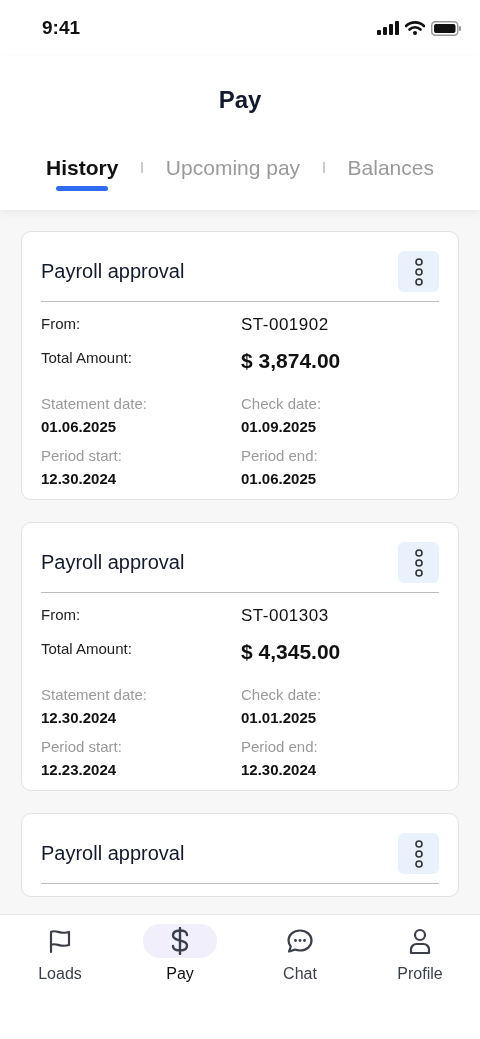 The width and height of the screenshot is (480, 1039). I want to click on nav-item: Loads, so click(60, 953).